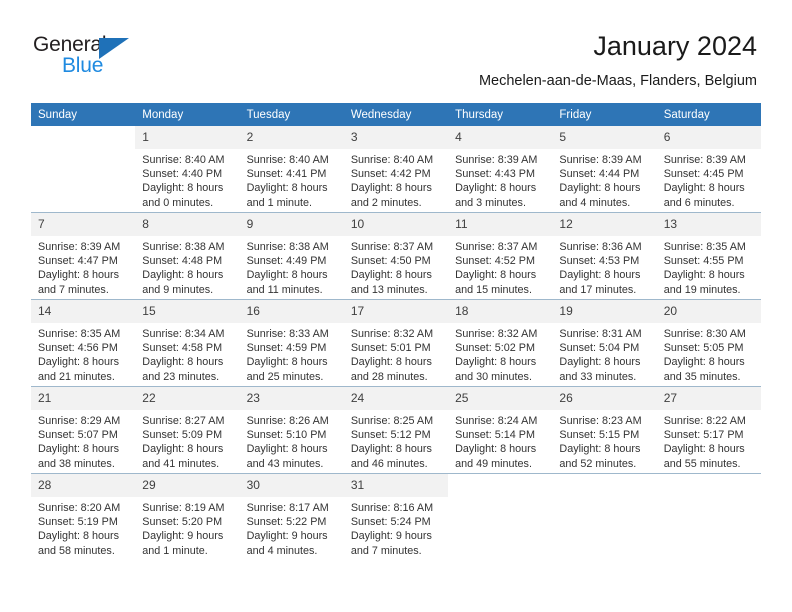  Describe the element at coordinates (500, 311) in the screenshot. I see `day-number: 18` at that location.